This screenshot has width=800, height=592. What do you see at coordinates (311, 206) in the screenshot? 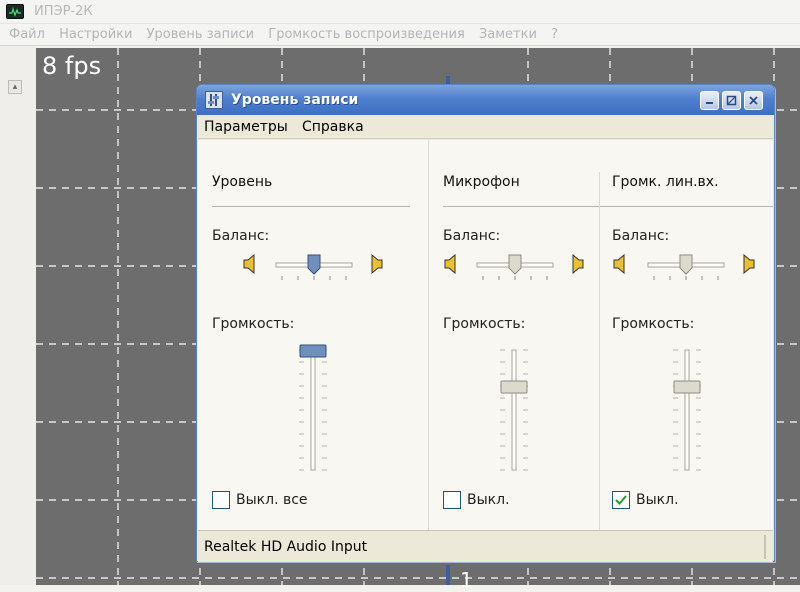
I see `channel-title-divider` at bounding box center [311, 206].